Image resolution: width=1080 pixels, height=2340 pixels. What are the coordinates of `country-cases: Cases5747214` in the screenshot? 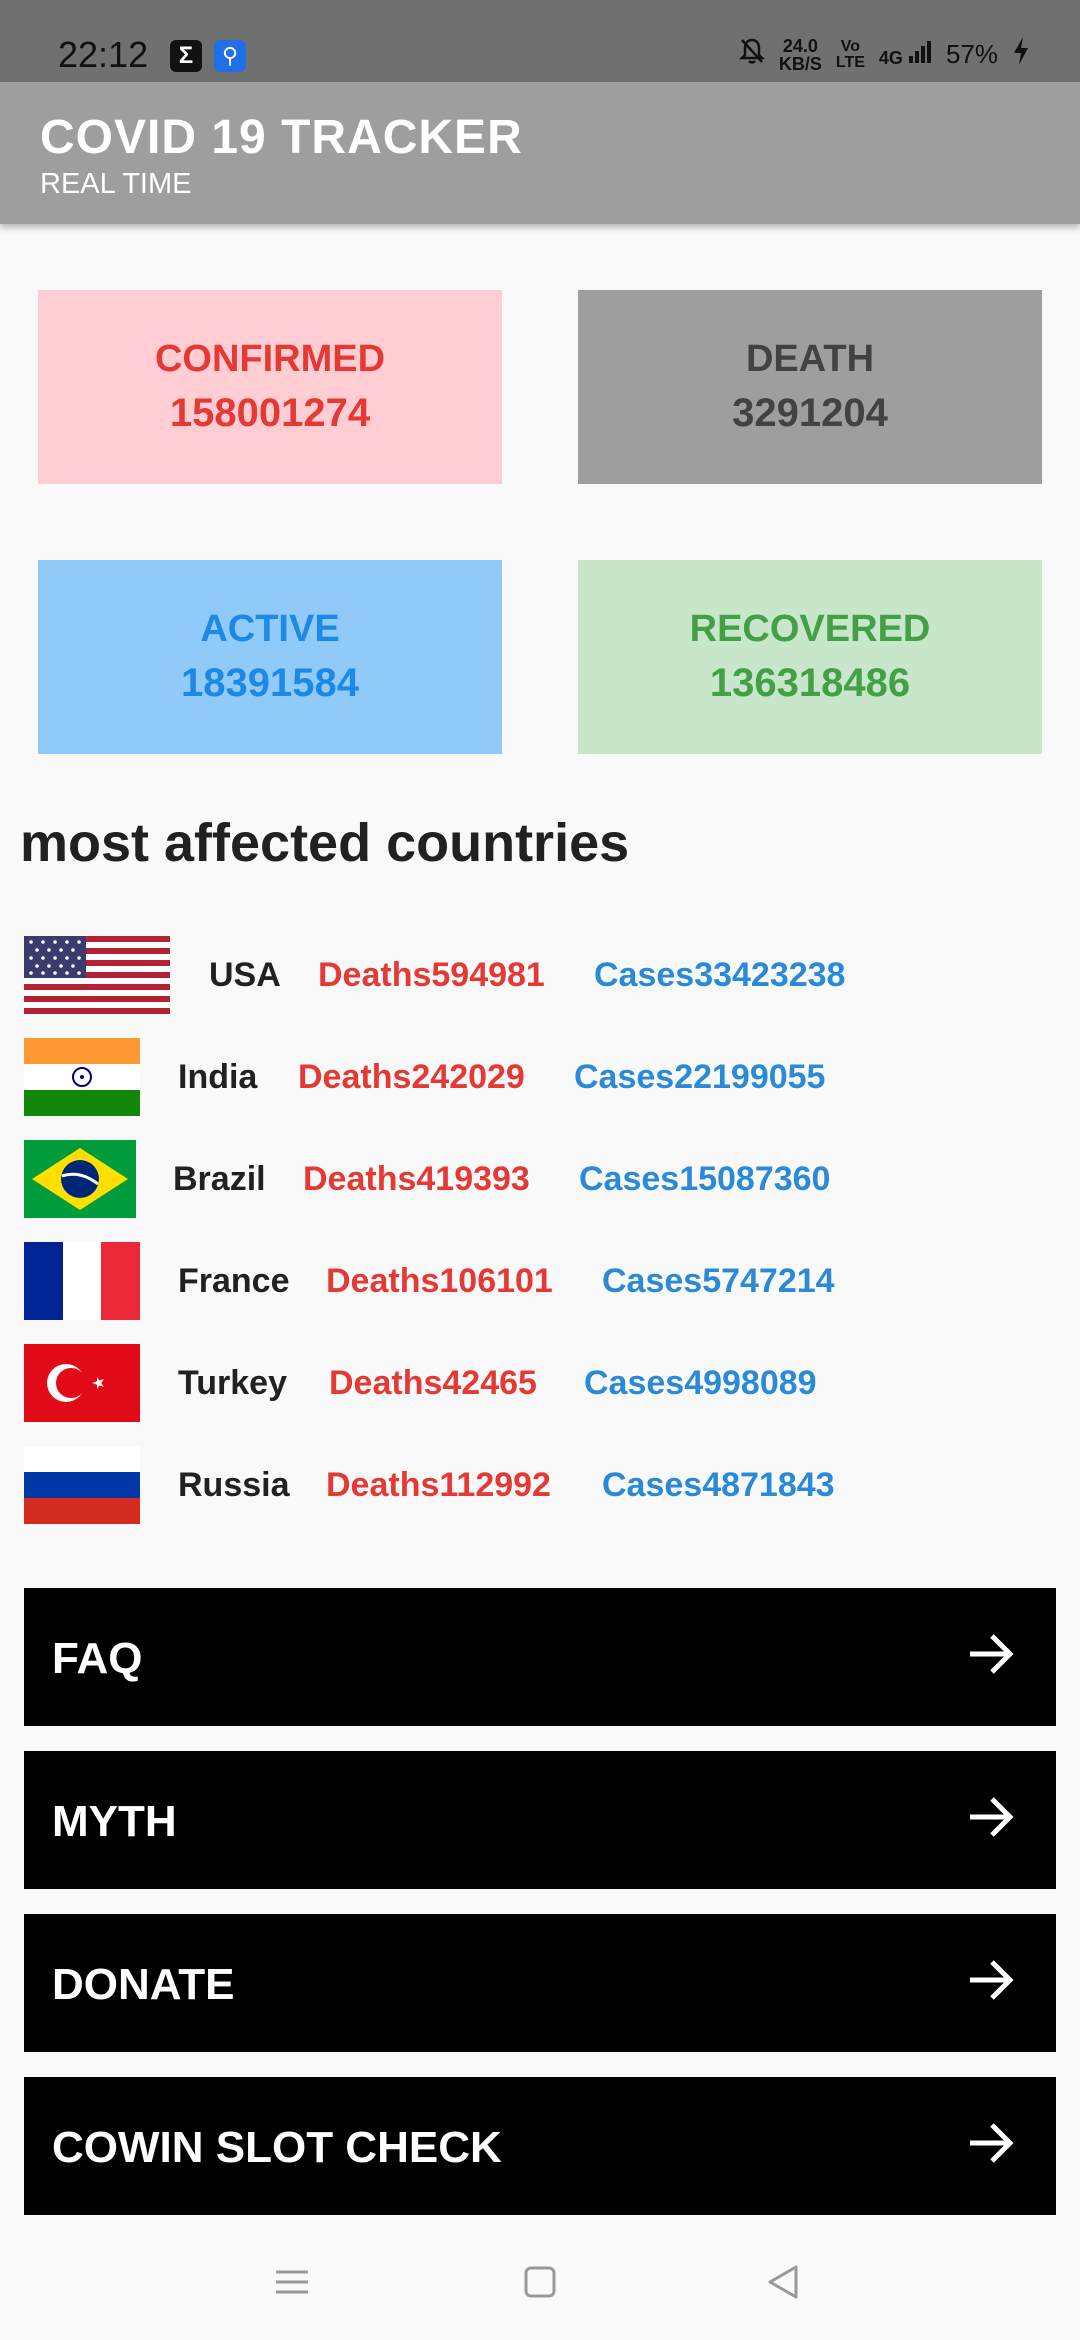 It's located at (718, 1281).